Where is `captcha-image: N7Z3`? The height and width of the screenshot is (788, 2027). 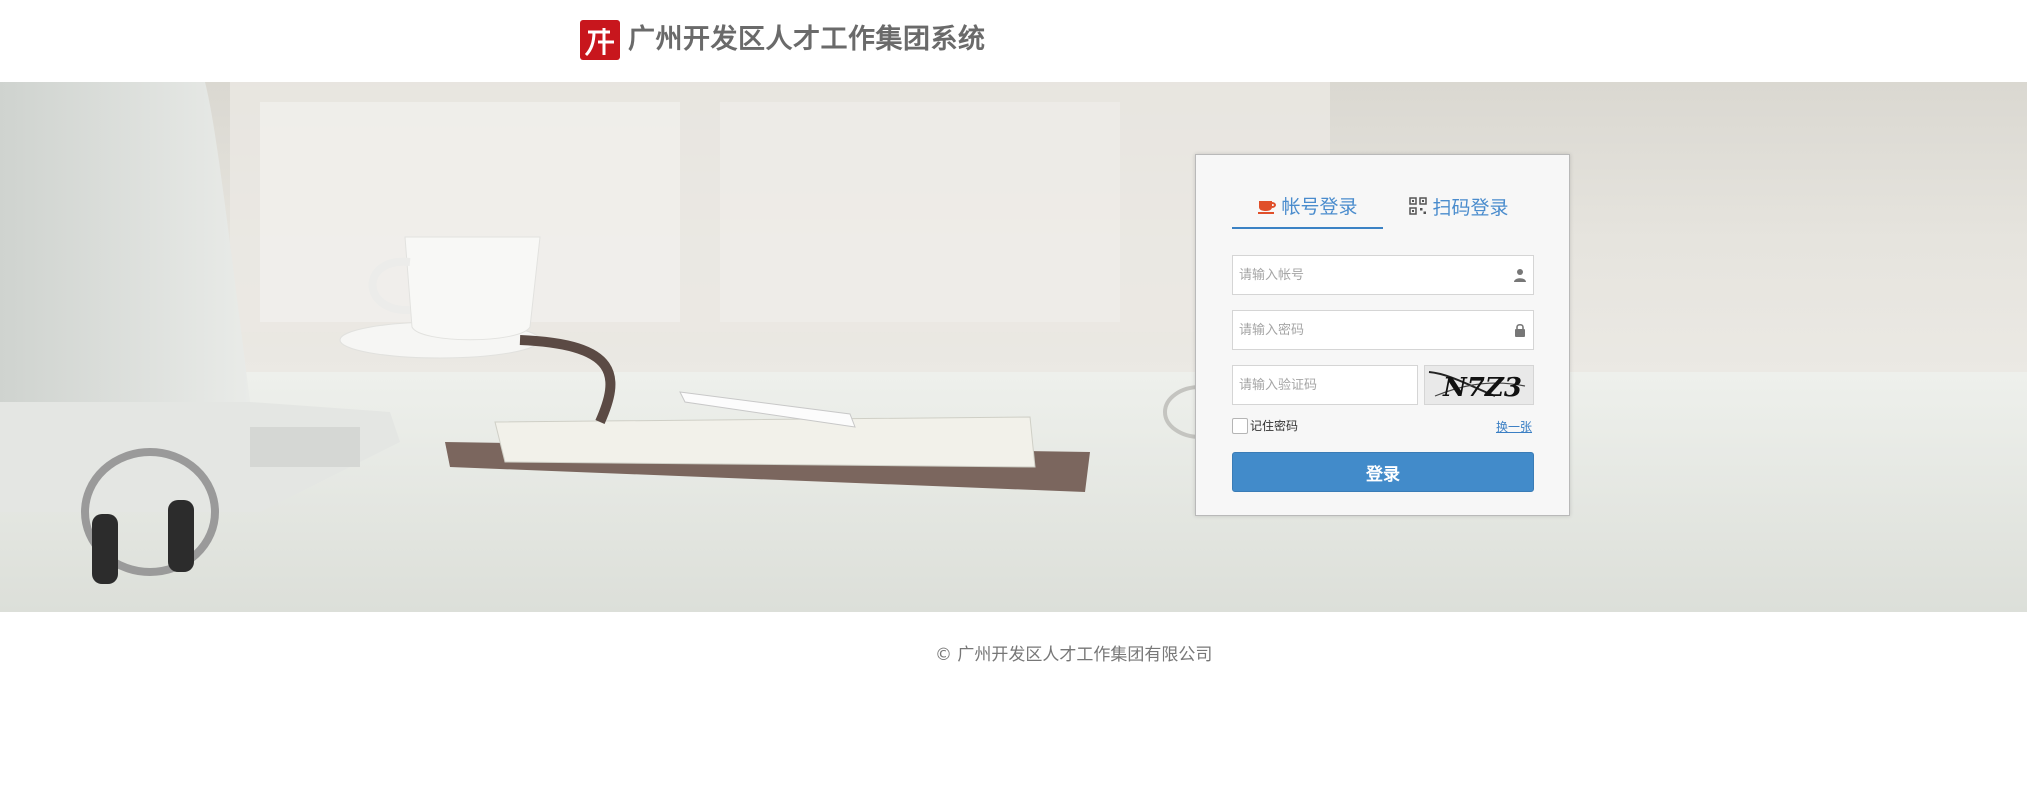
captcha-image: N7Z3 is located at coordinates (1479, 385).